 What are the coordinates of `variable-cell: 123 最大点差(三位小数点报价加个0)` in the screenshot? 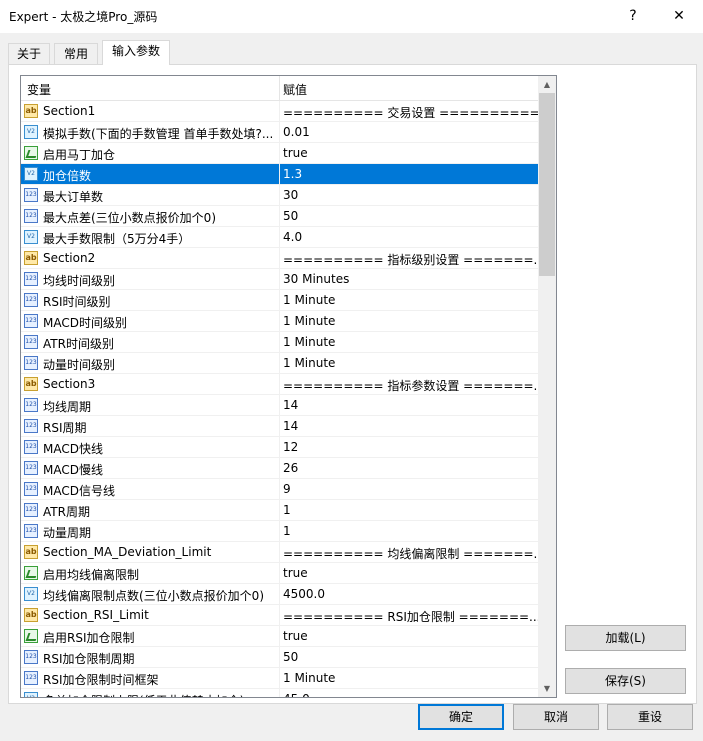 It's located at (150, 216).